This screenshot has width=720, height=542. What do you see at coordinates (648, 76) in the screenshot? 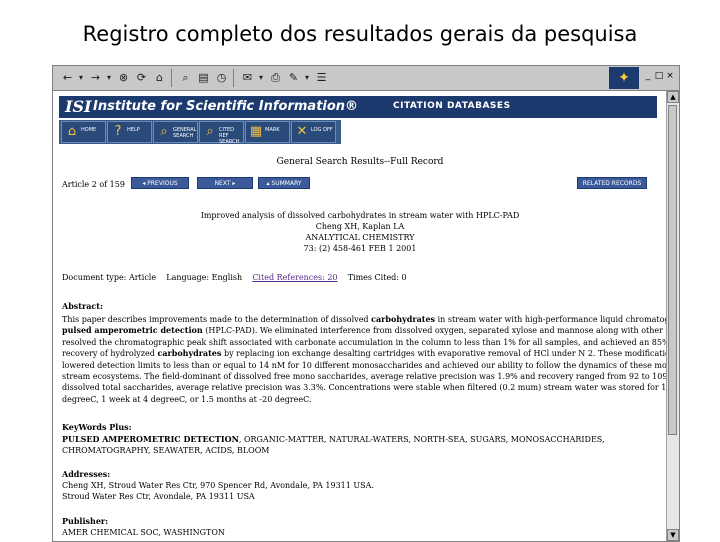
I see `minimize-icon: _` at bounding box center [648, 76].